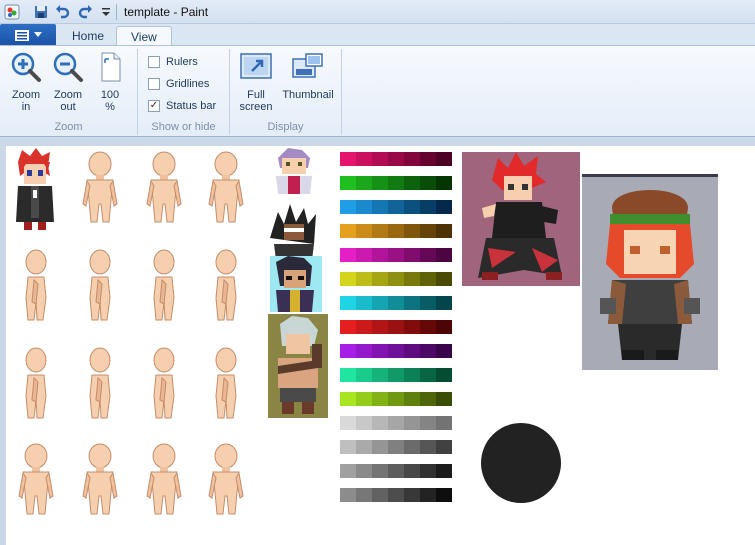 Image resolution: width=755 pixels, height=545 pixels. I want to click on swatch-row-olive, so click(396, 279).